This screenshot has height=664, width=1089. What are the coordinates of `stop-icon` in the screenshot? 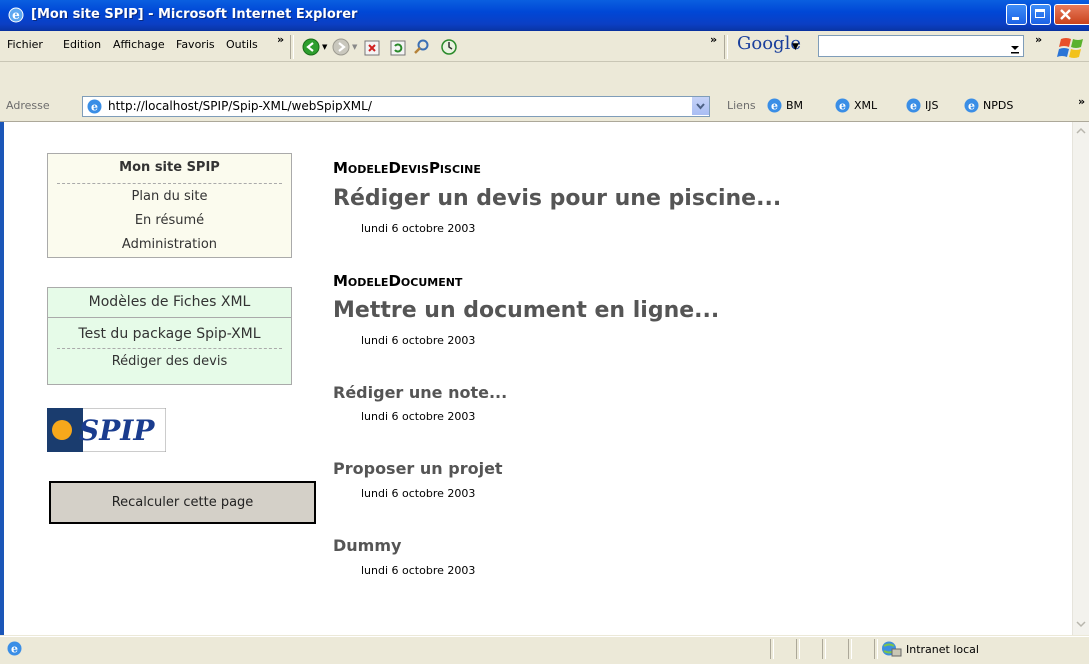 It's located at (372, 48).